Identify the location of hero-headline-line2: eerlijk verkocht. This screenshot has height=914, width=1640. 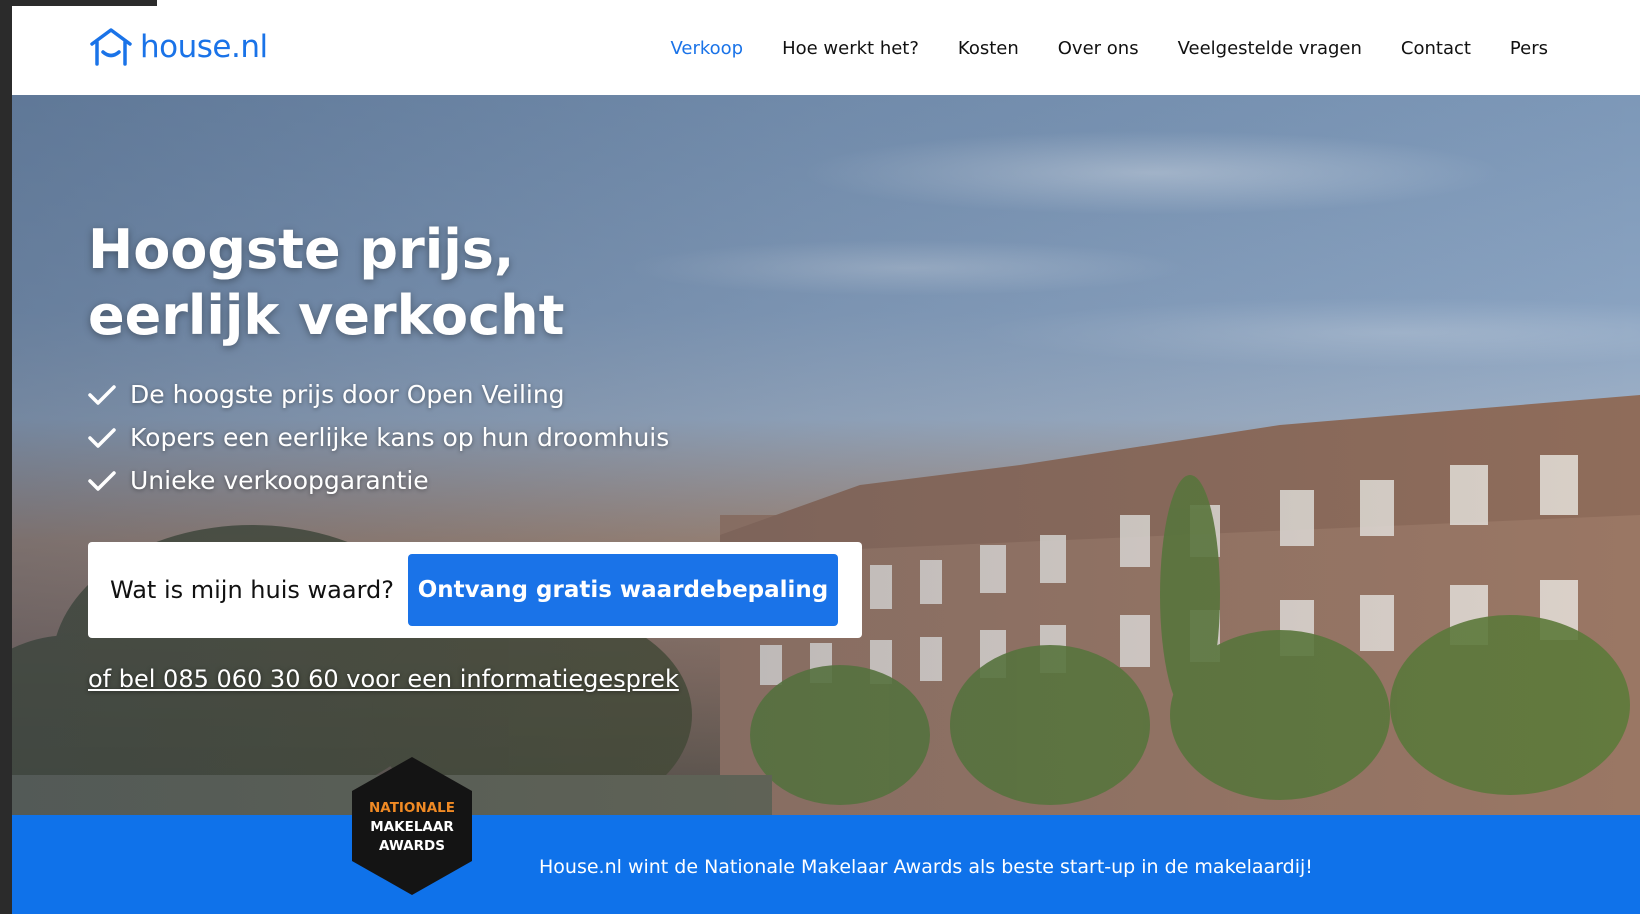
(326, 315).